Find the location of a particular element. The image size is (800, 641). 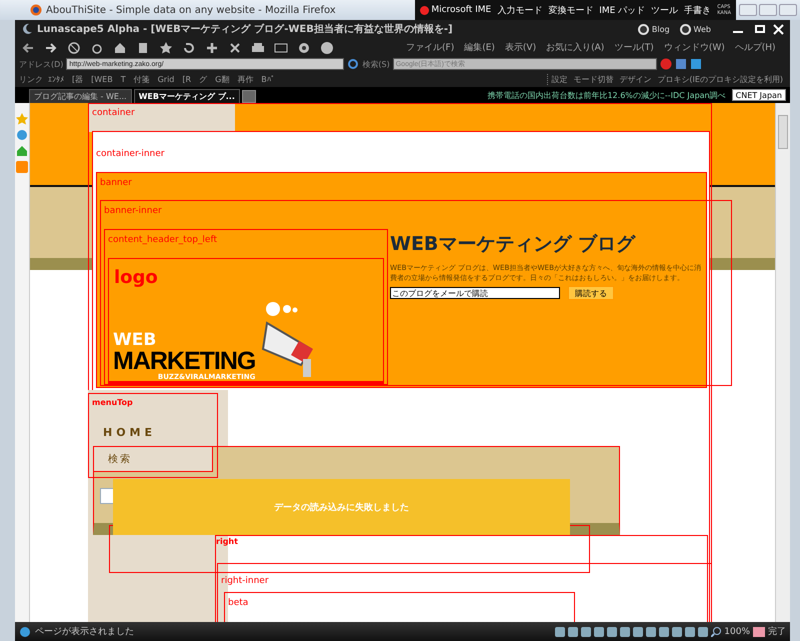

tv-icon is located at coordinates (281, 47).